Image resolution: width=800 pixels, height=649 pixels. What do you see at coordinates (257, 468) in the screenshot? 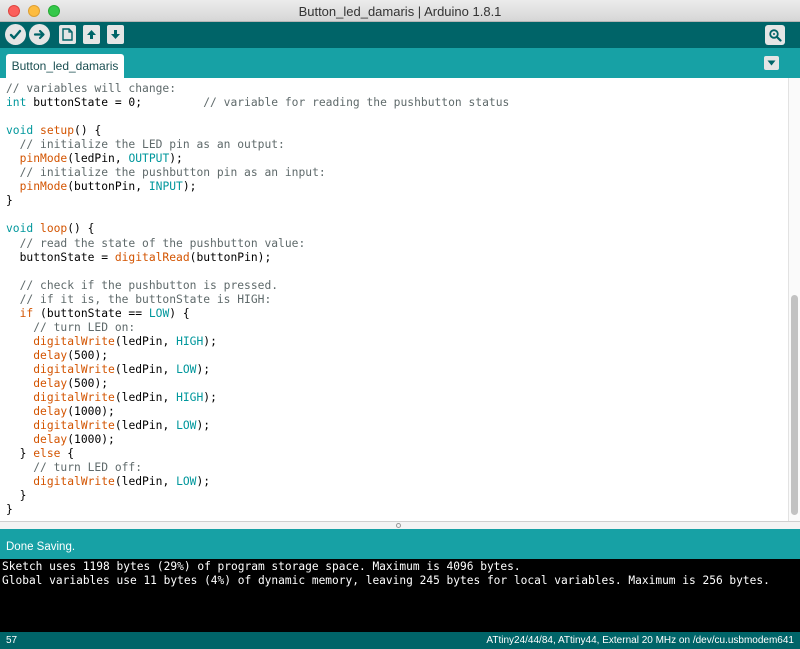
I see `code-line: // turn LED off:` at bounding box center [257, 468].